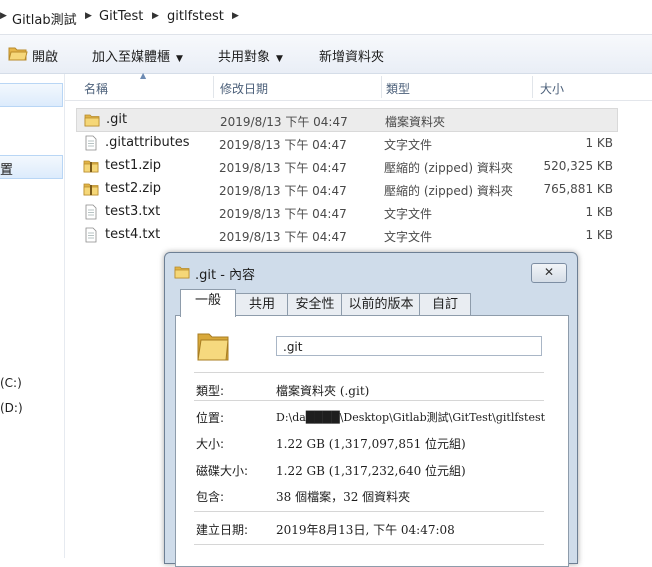 Image resolution: width=652 pixels, height=567 pixels. What do you see at coordinates (143, 75) in the screenshot?
I see `sort-ascending-icon: ▲` at bounding box center [143, 75].